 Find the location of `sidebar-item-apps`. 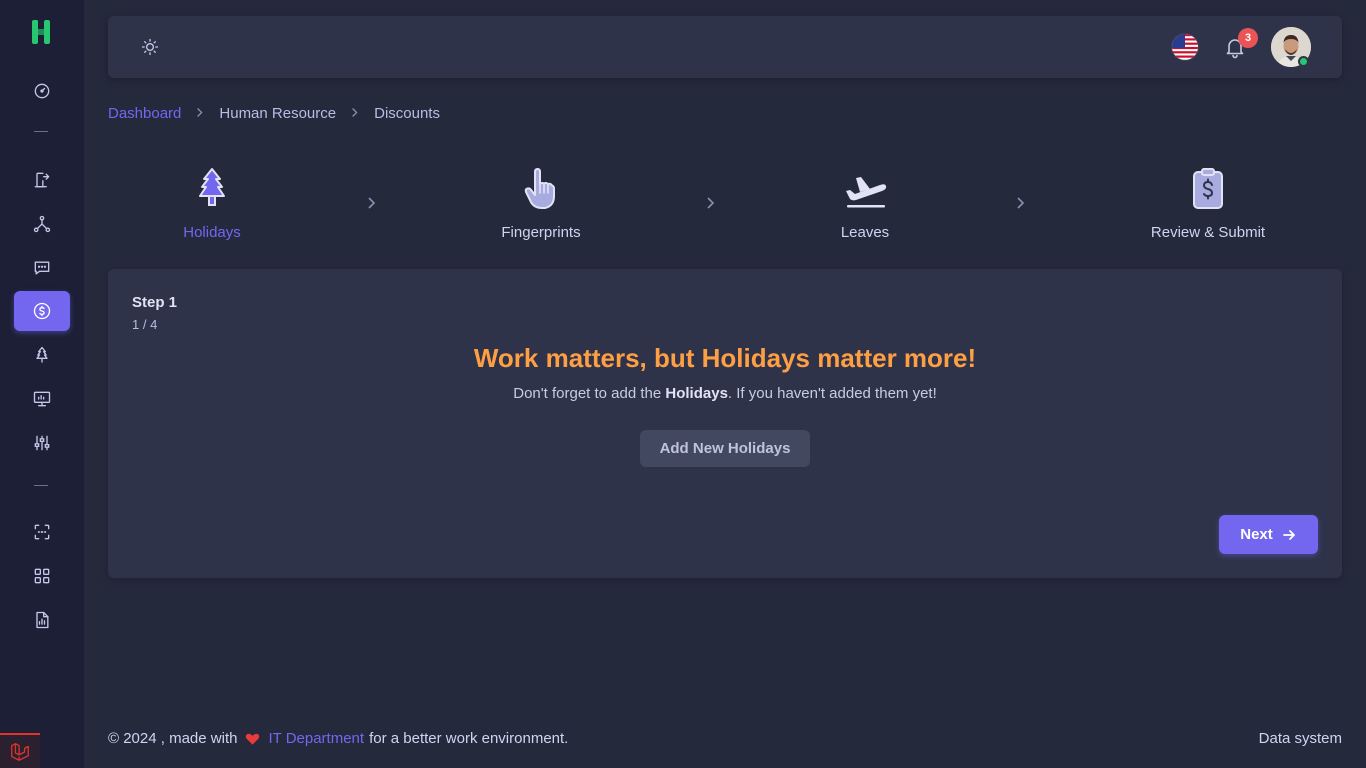

sidebar-item-apps is located at coordinates (42, 576).